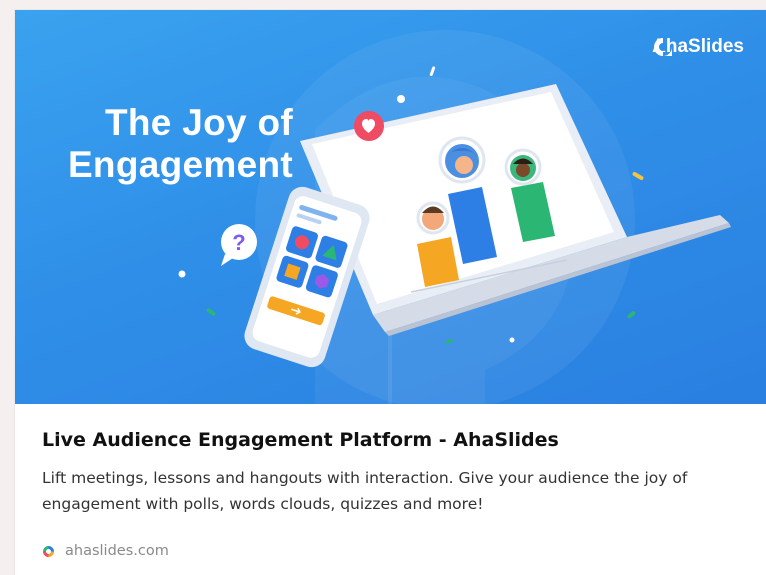 The height and width of the screenshot is (575, 766). Describe the element at coordinates (180, 164) in the screenshot. I see `hero-title-line-2: Engagement` at that location.